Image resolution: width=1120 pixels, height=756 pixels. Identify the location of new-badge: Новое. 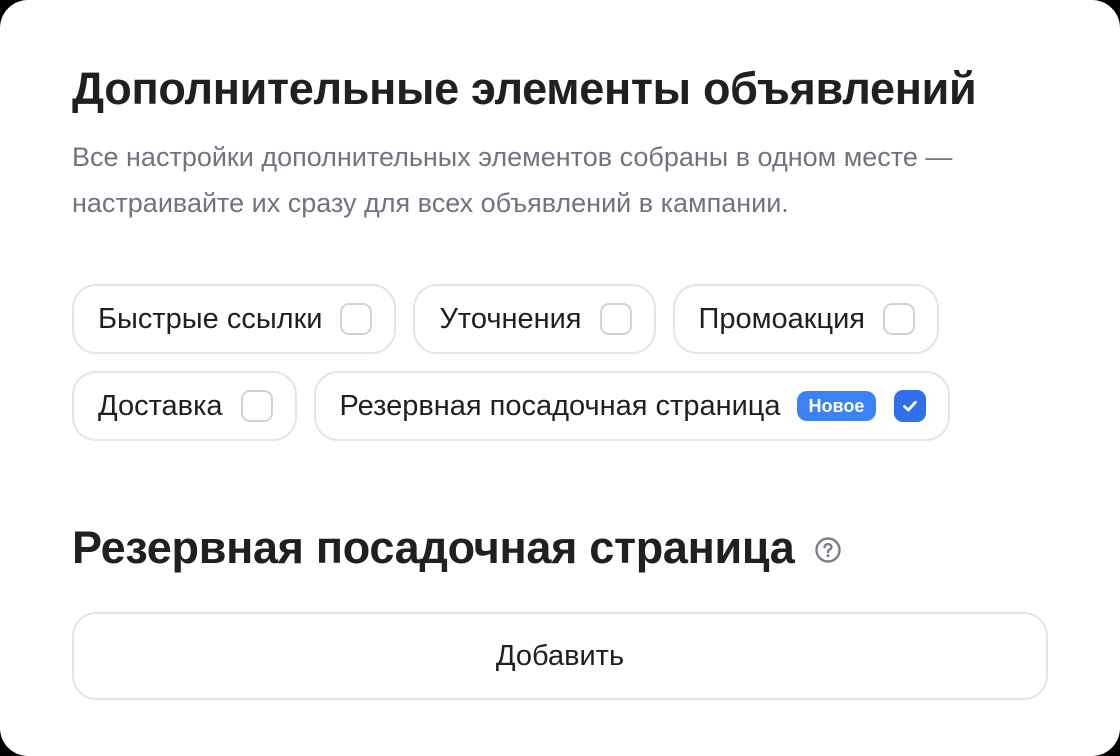
(836, 406).